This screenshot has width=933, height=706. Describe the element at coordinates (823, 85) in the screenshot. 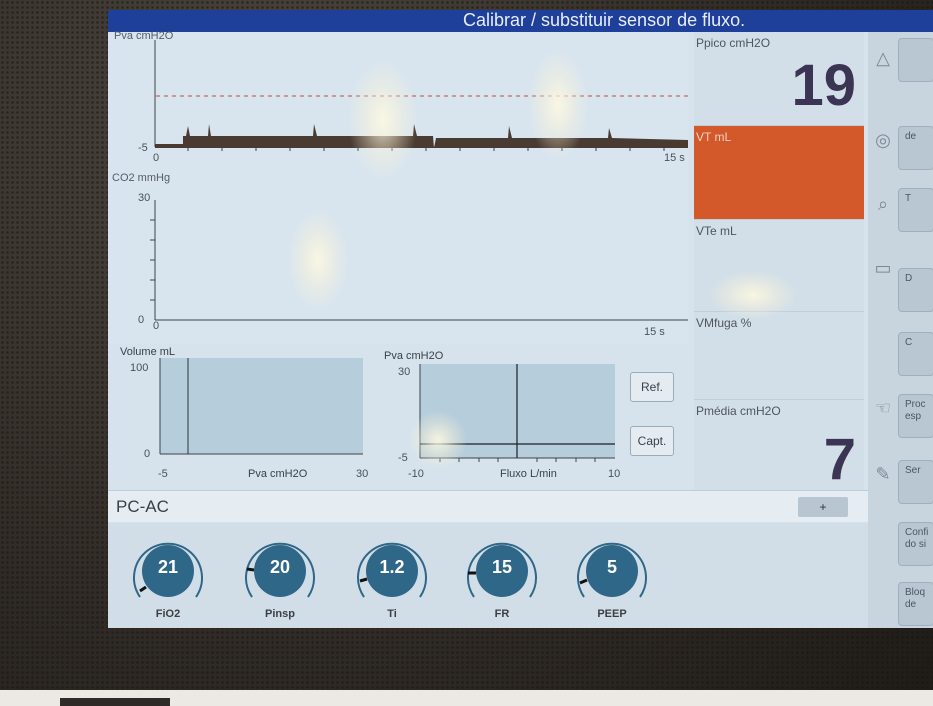

I see `ppico-value: 19` at that location.